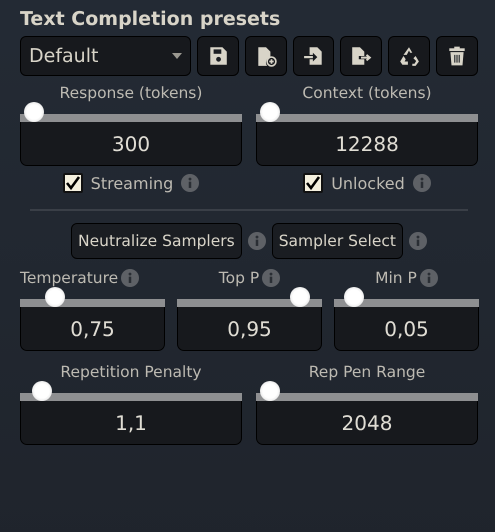 The width and height of the screenshot is (495, 532). I want to click on recycle-button, so click(409, 56).